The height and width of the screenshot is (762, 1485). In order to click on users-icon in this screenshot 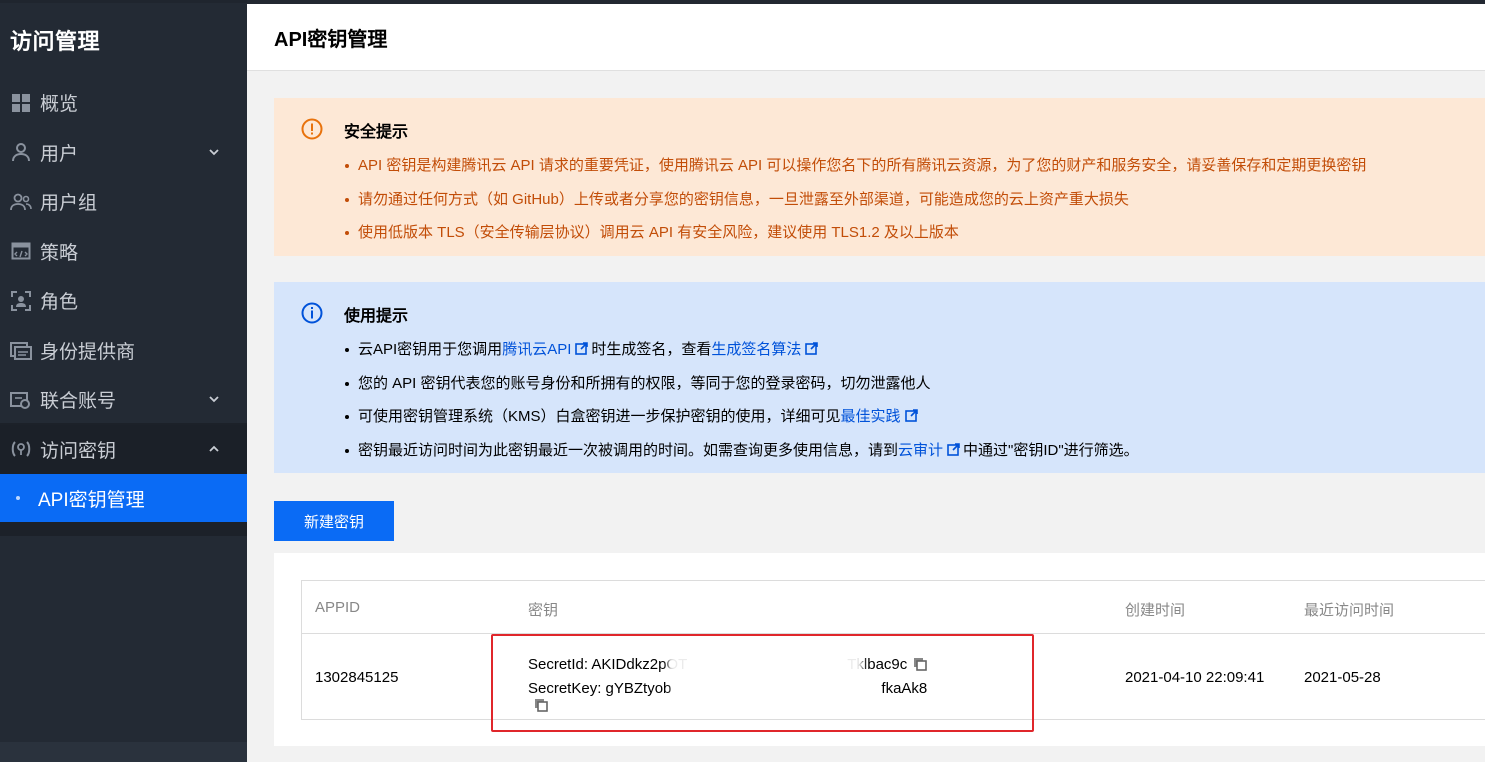, I will do `click(21, 202)`.